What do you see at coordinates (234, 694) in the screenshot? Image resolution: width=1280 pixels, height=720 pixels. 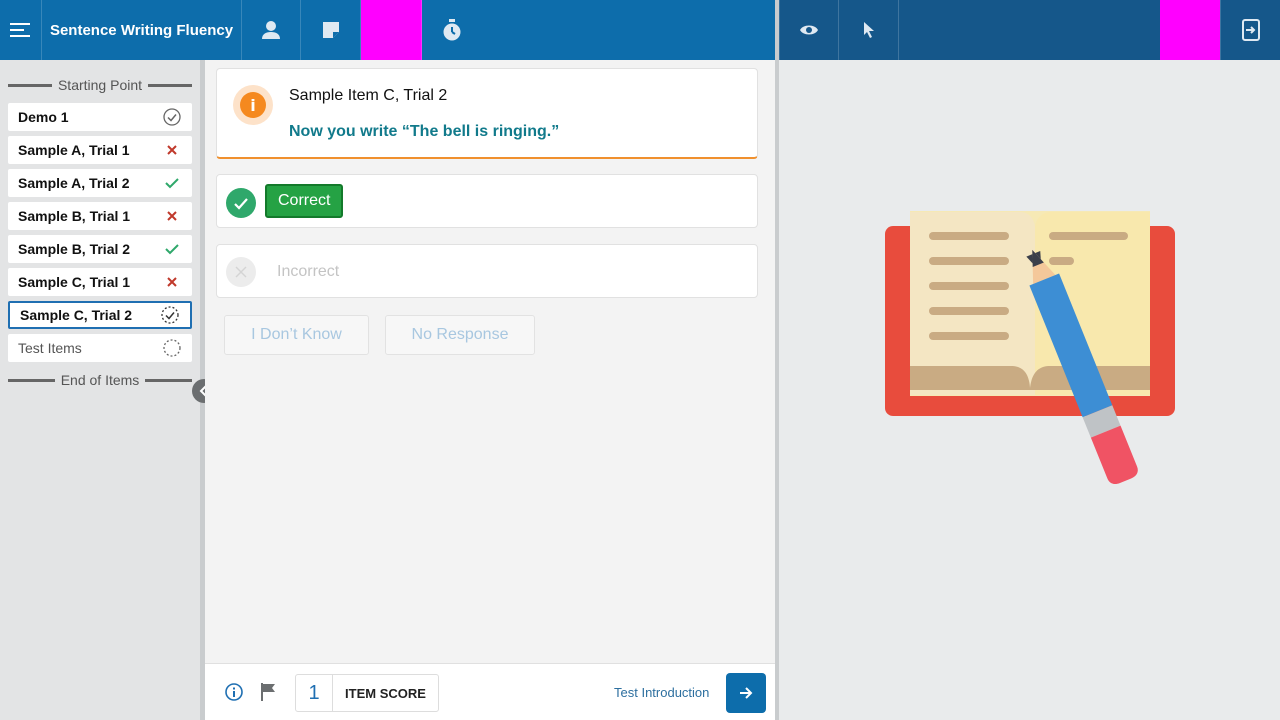 I see `info-outline-icon` at bounding box center [234, 694].